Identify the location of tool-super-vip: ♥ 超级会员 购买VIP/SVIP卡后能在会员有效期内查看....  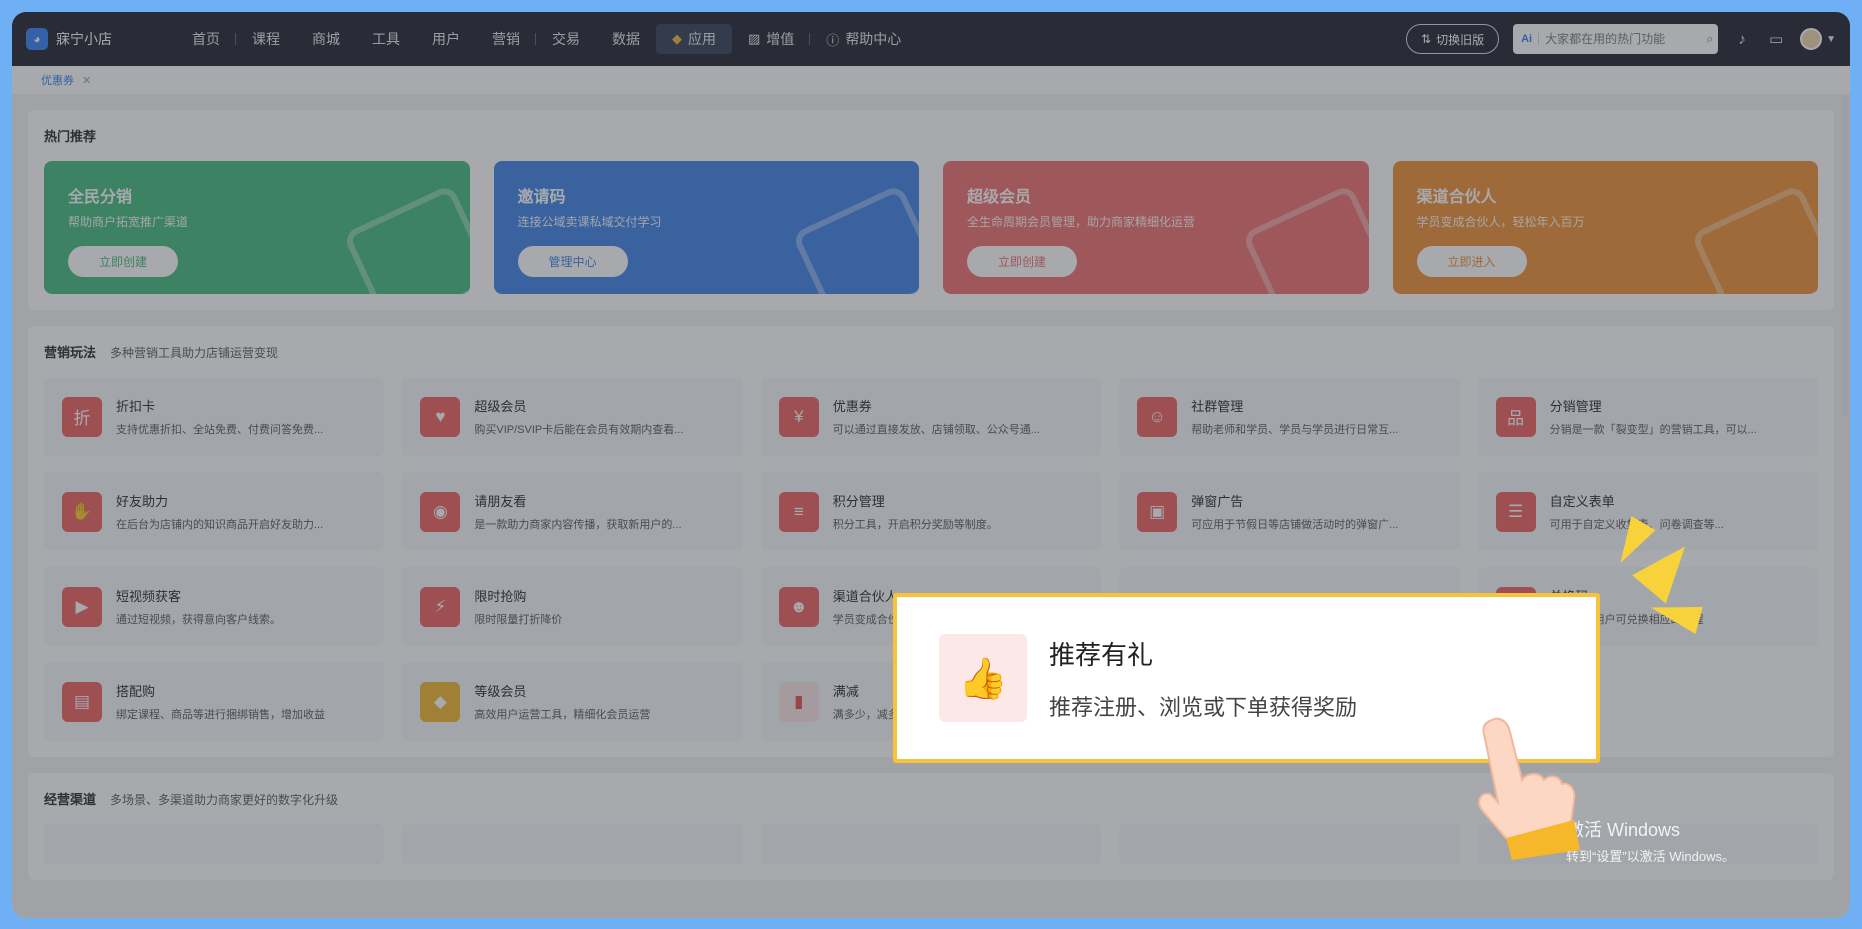
(572, 416).